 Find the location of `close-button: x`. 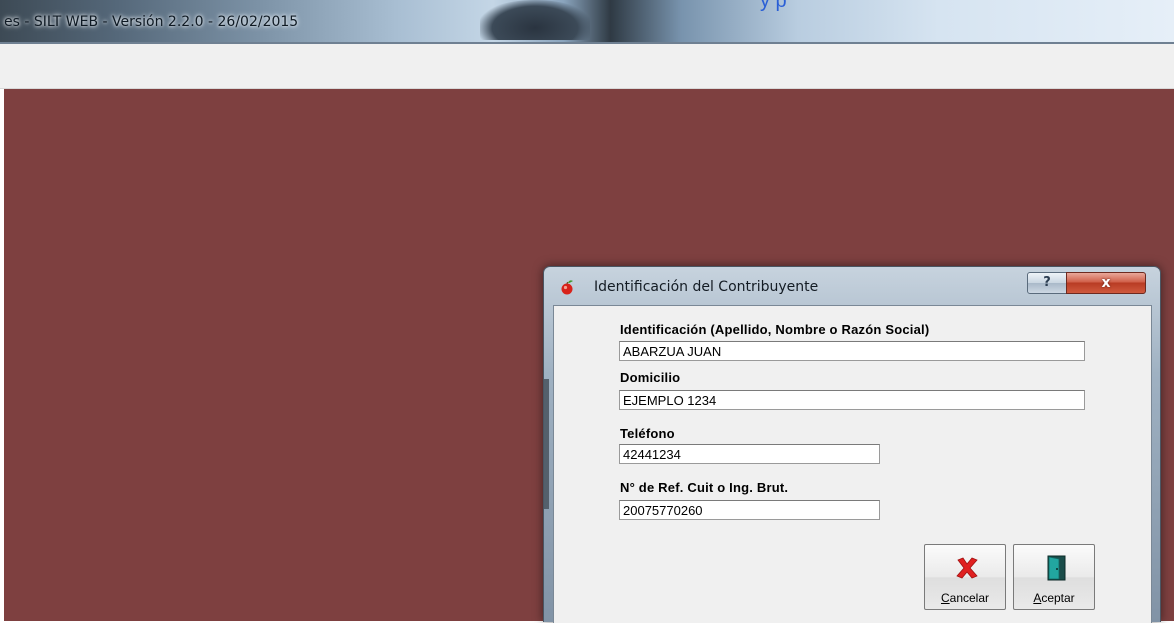

close-button: x is located at coordinates (1106, 283).